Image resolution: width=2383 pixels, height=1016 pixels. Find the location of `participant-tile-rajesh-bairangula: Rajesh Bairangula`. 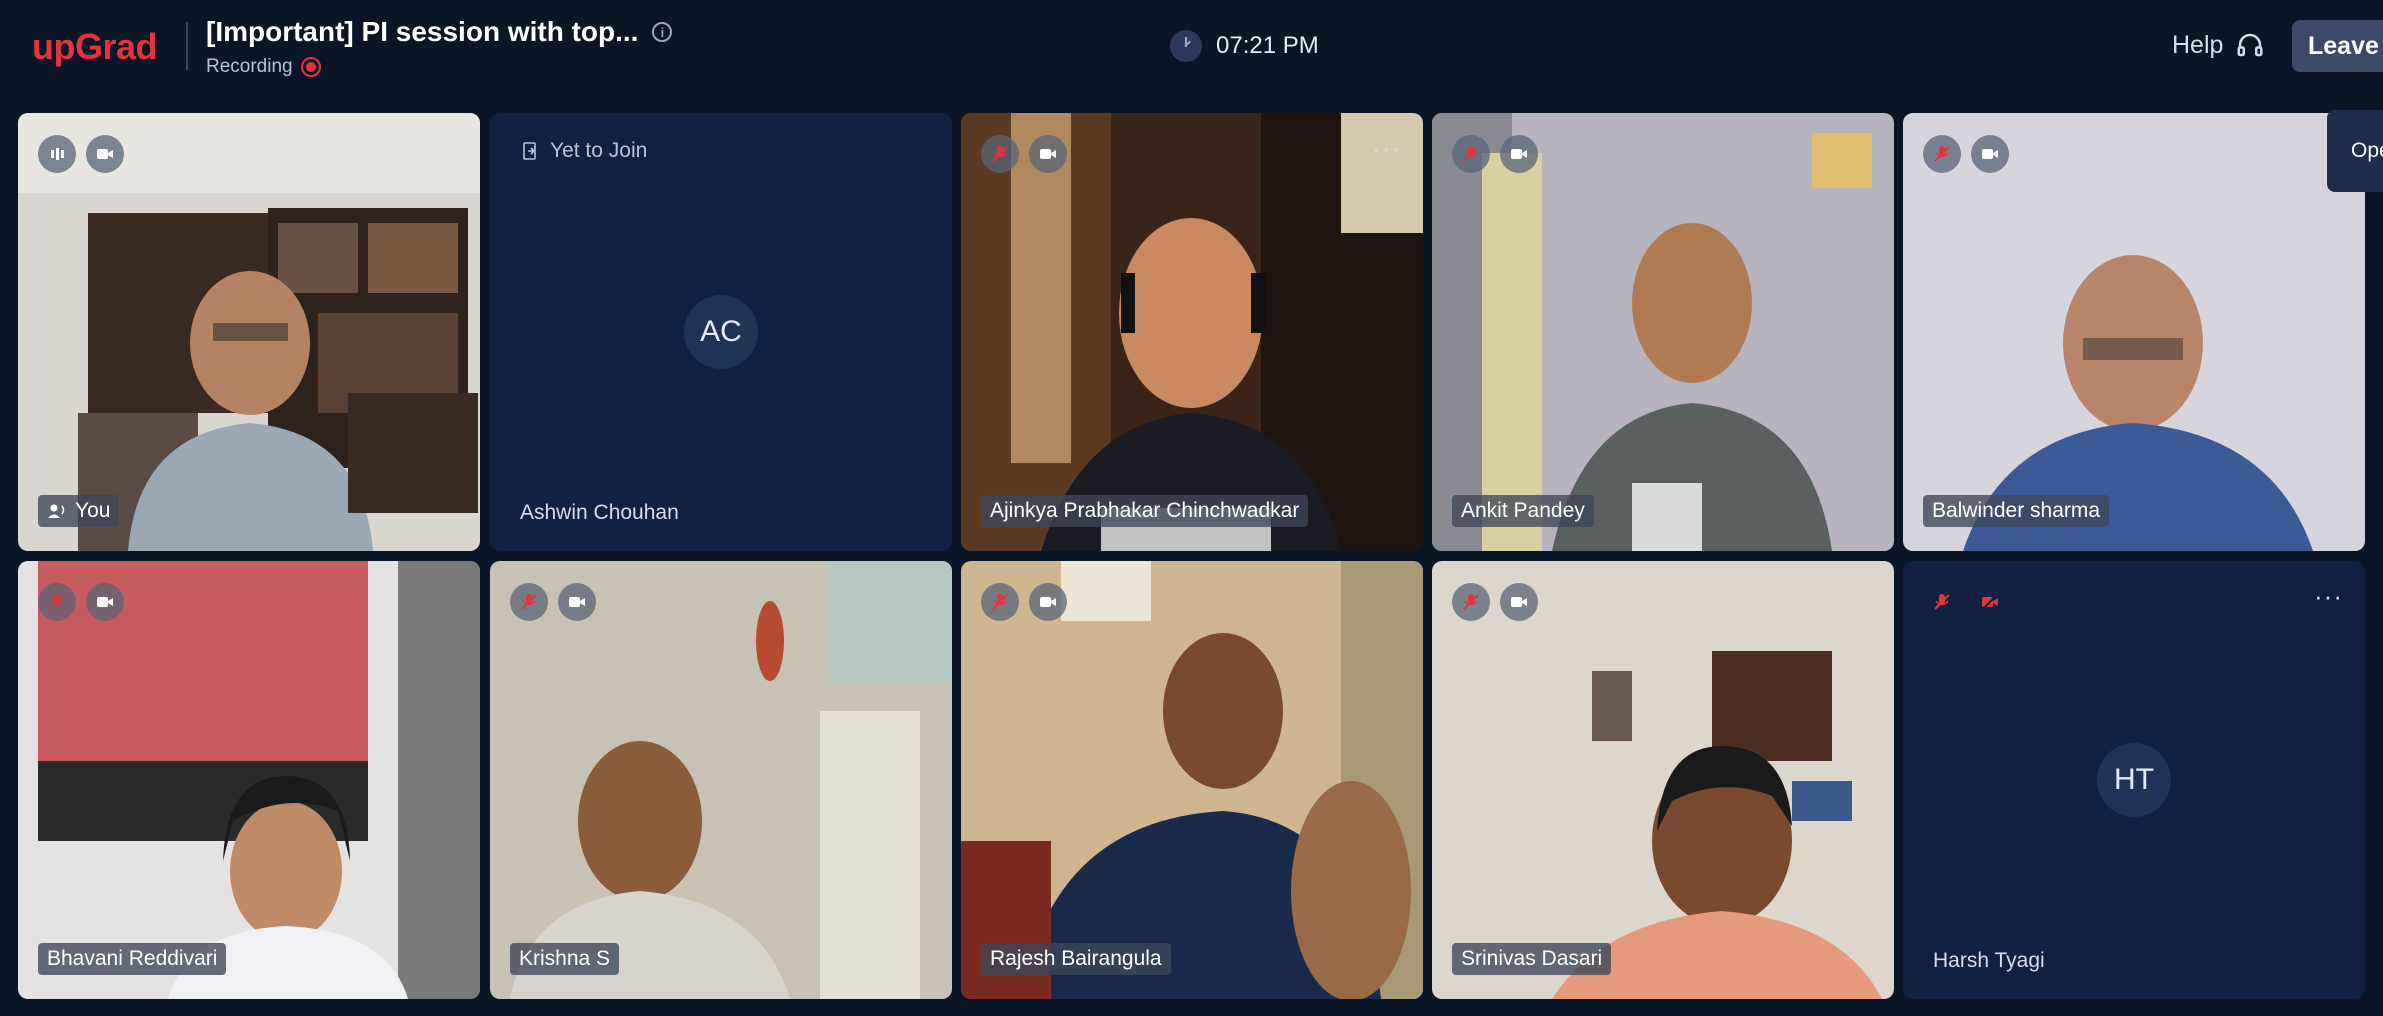

participant-tile-rajesh-bairangula: Rajesh Bairangula is located at coordinates (1192, 780).